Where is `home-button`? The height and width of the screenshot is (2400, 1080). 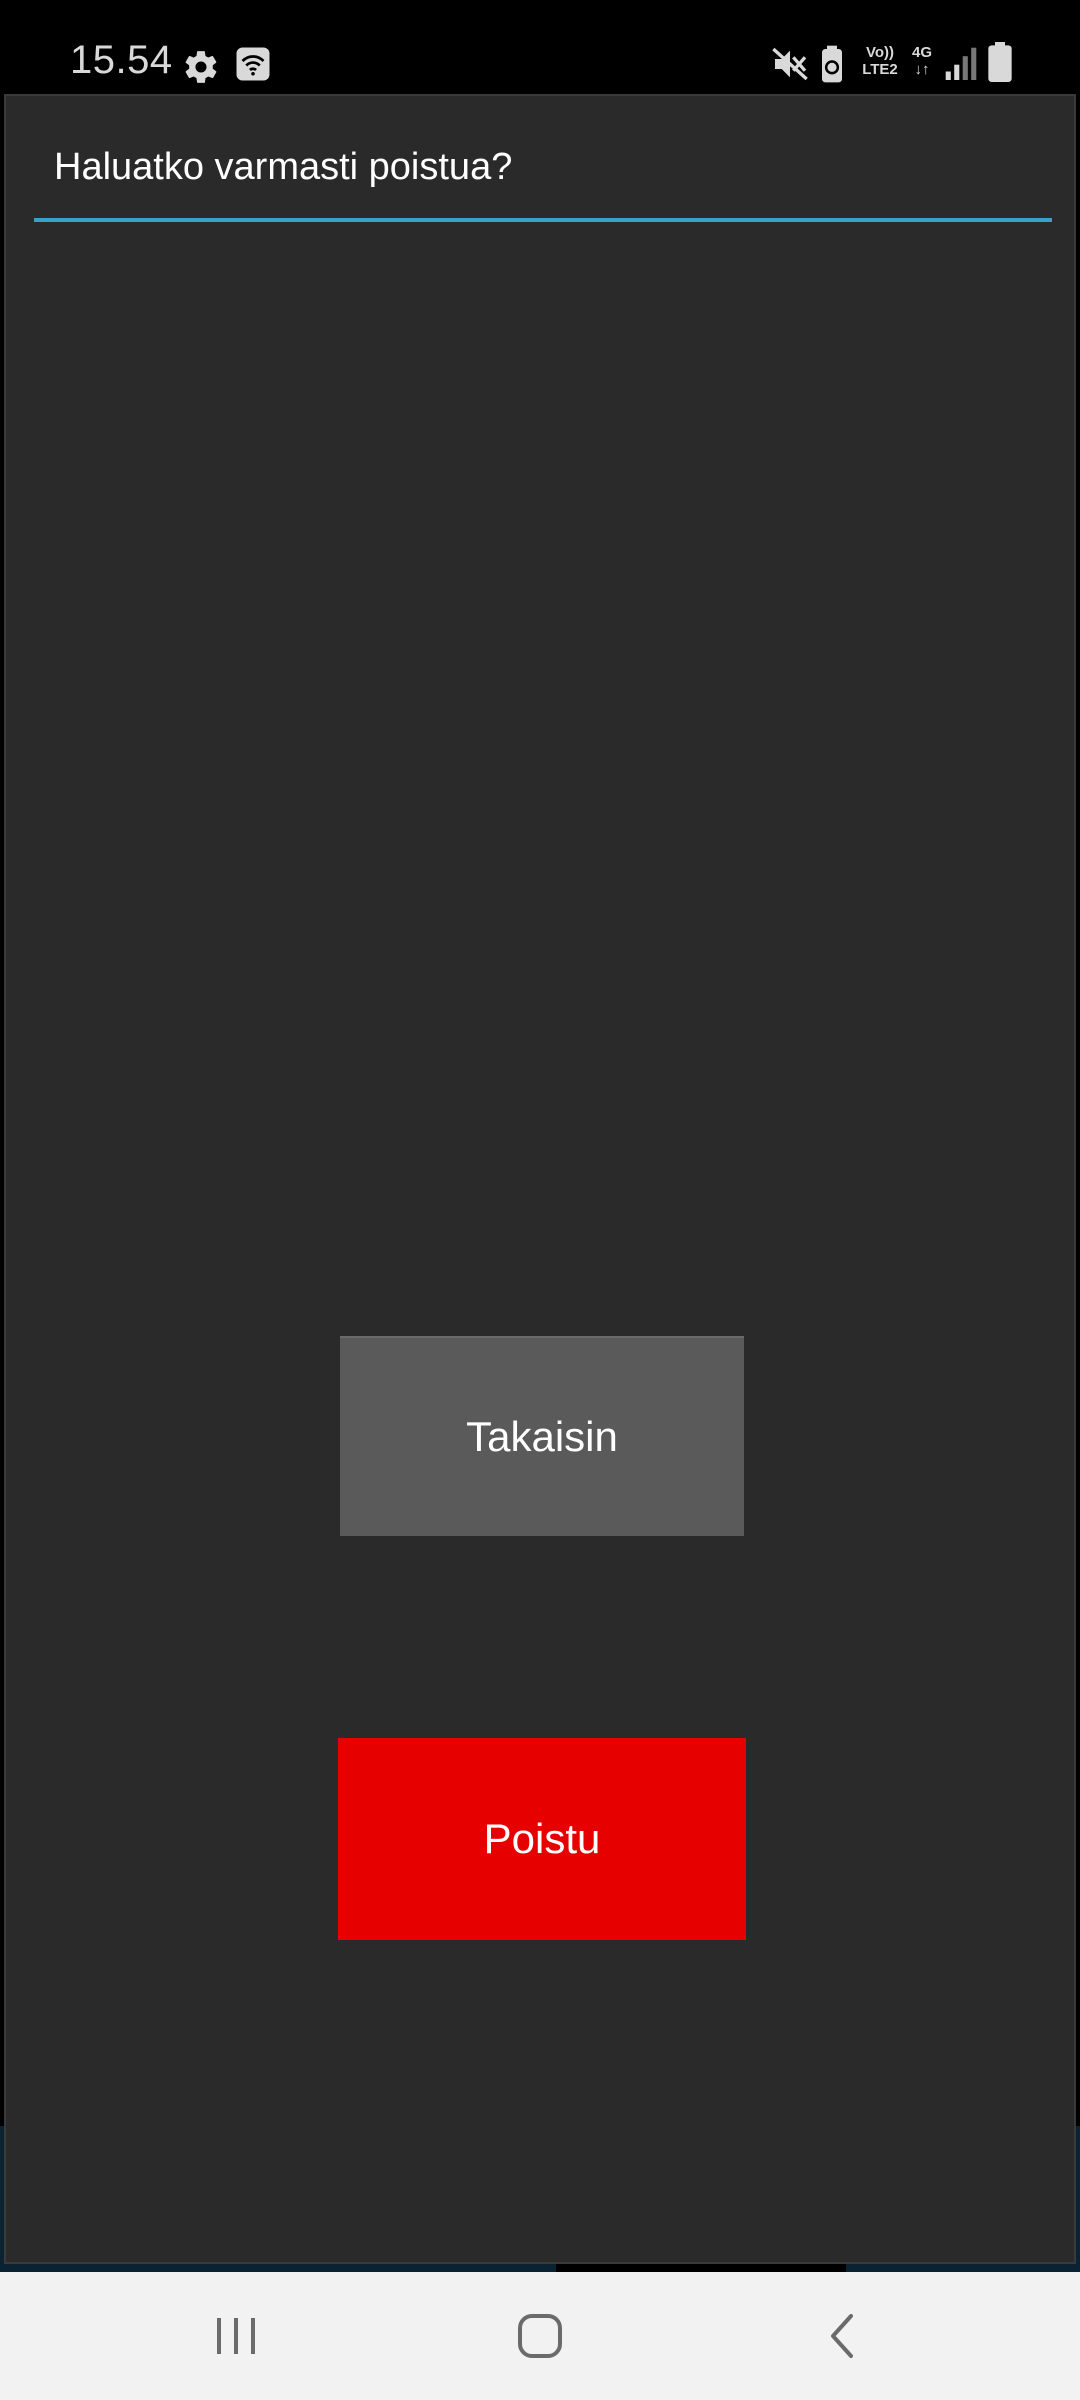
home-button is located at coordinates (540, 2336).